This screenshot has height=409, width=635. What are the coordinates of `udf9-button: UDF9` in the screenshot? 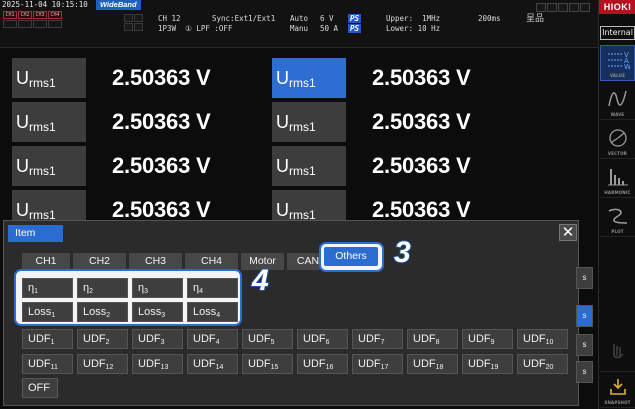 It's located at (487, 339).